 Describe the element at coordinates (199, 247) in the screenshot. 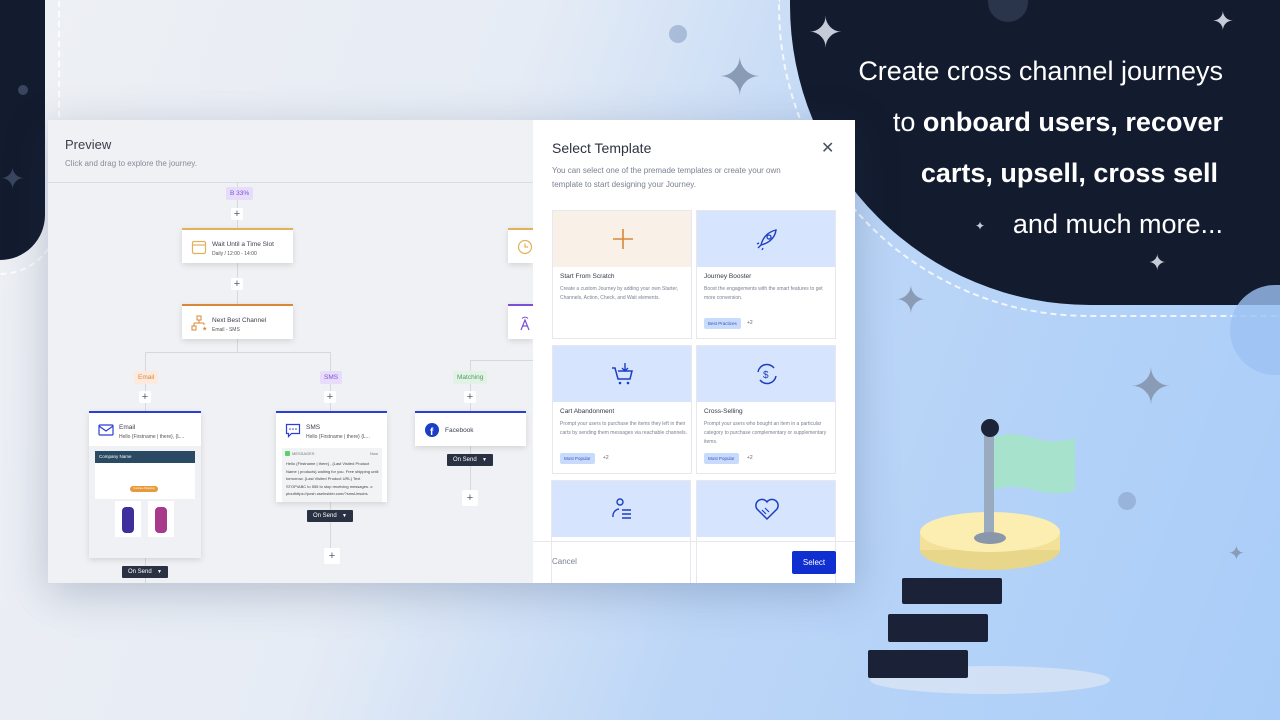

I see `calendar-icon` at that location.